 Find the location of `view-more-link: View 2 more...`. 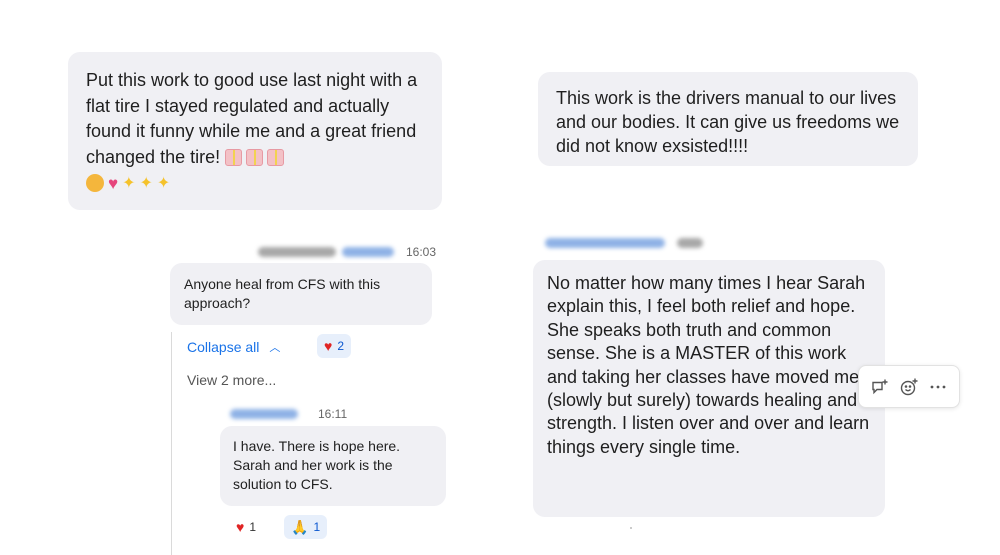

view-more-link: View 2 more... is located at coordinates (231, 380).